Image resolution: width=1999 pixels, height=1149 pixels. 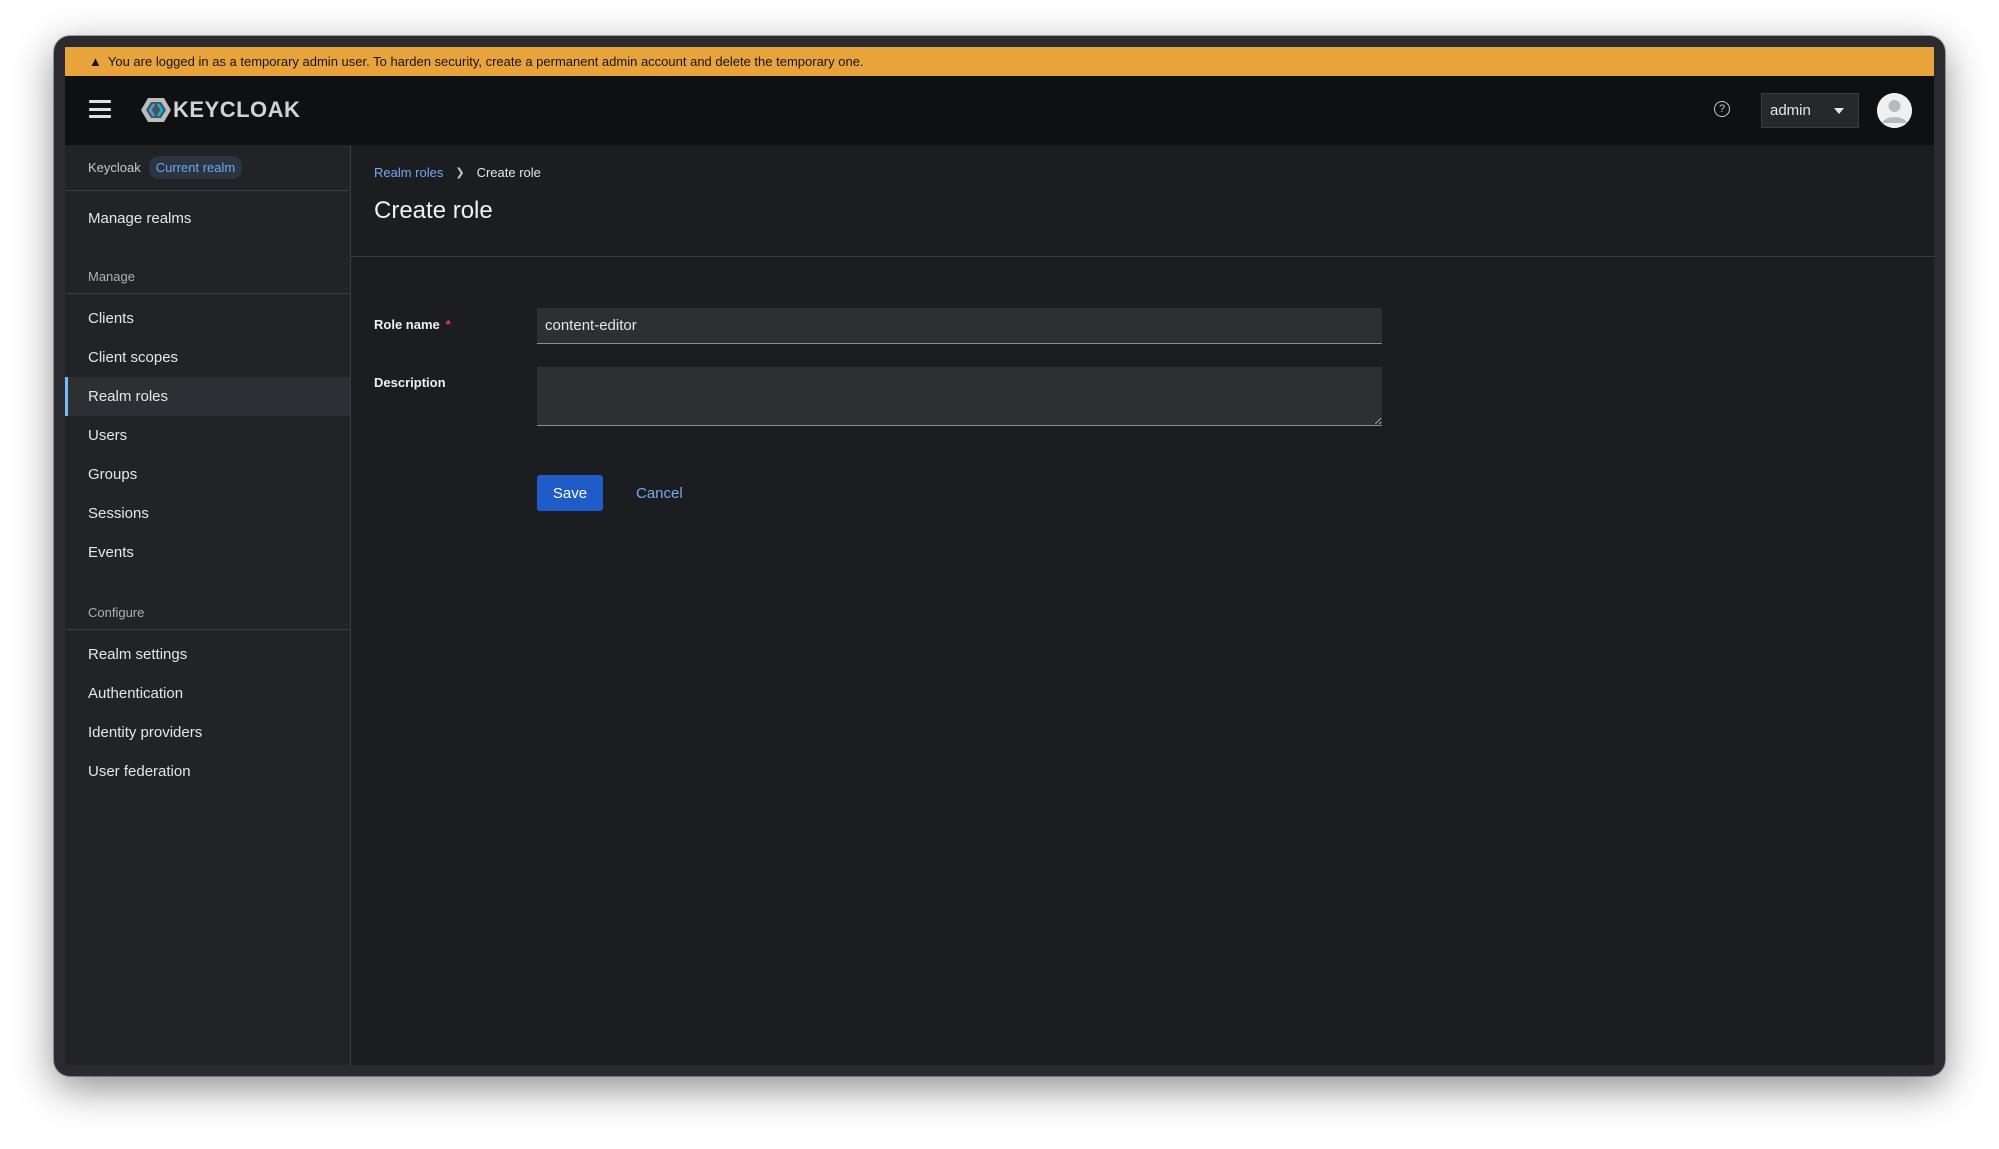 I want to click on realm-name: Keycloak, so click(x=114, y=167).